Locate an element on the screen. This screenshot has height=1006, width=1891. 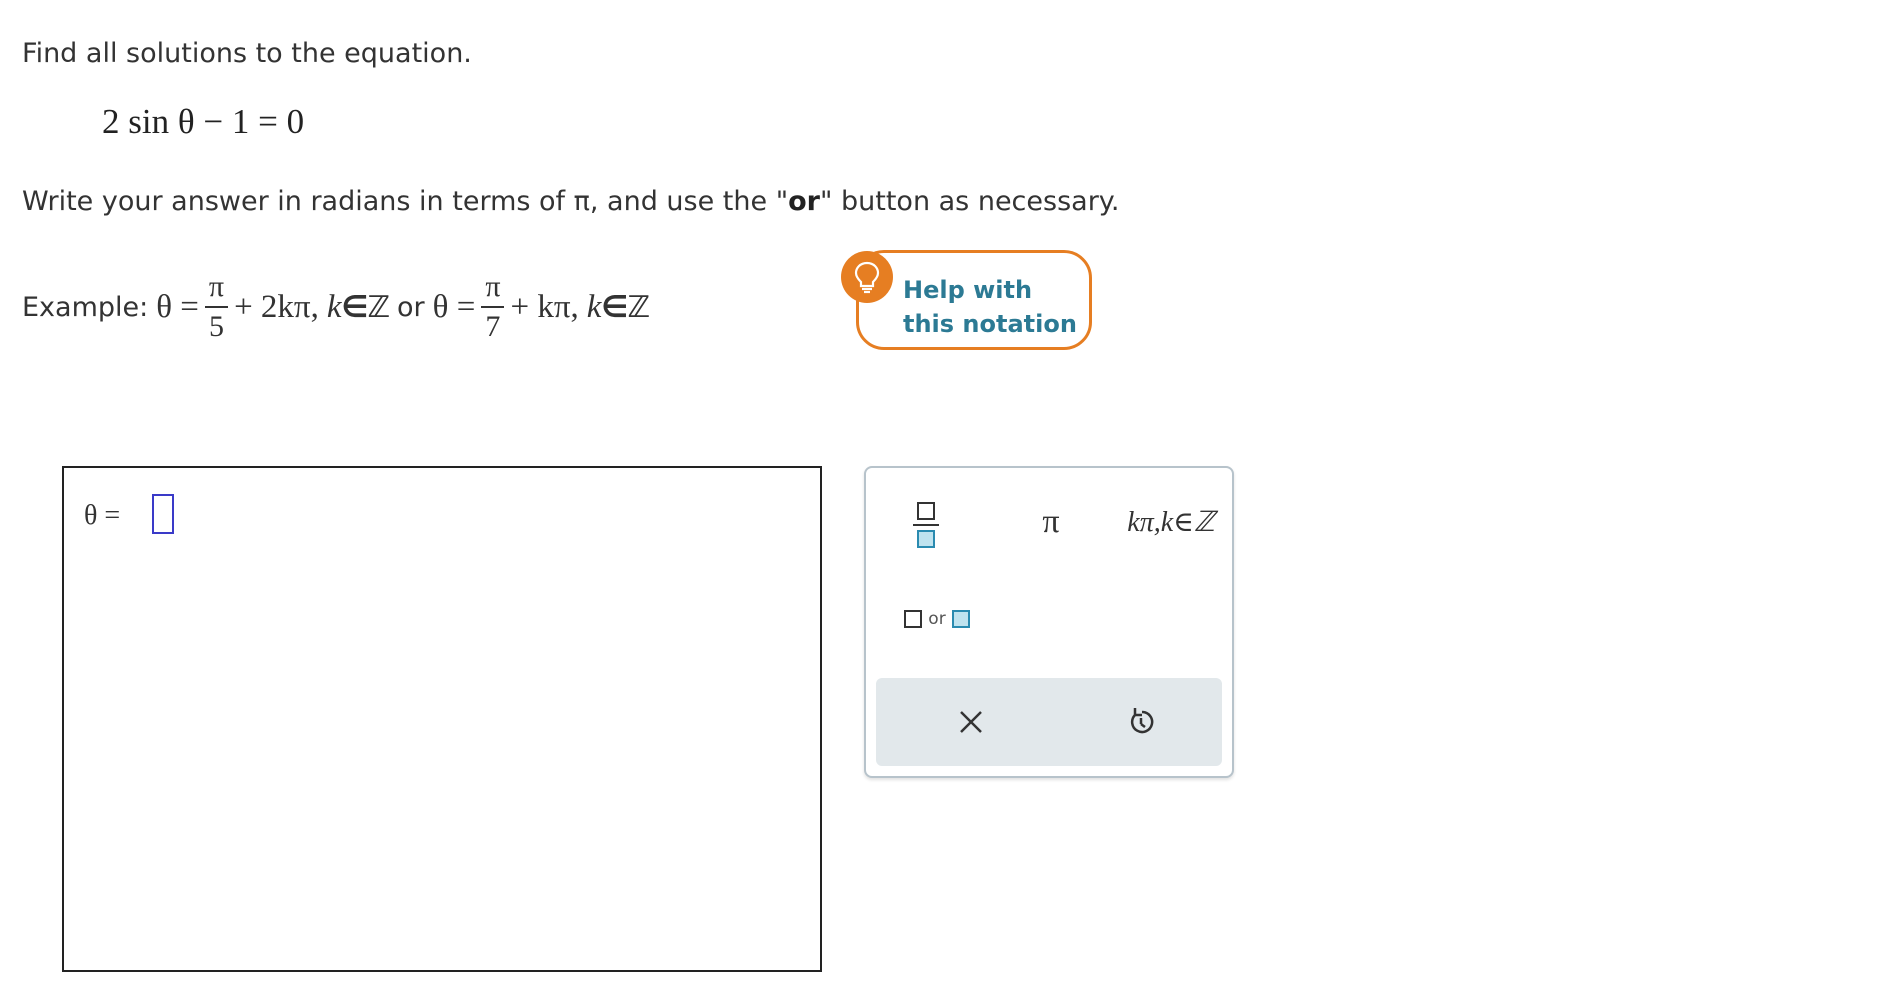
clear-button is located at coordinates (971, 722).